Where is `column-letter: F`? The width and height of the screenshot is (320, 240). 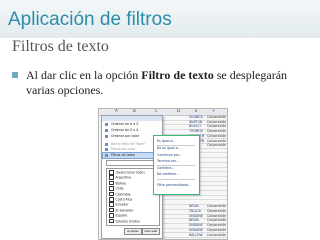
column-letter: F is located at coordinates (214, 110).